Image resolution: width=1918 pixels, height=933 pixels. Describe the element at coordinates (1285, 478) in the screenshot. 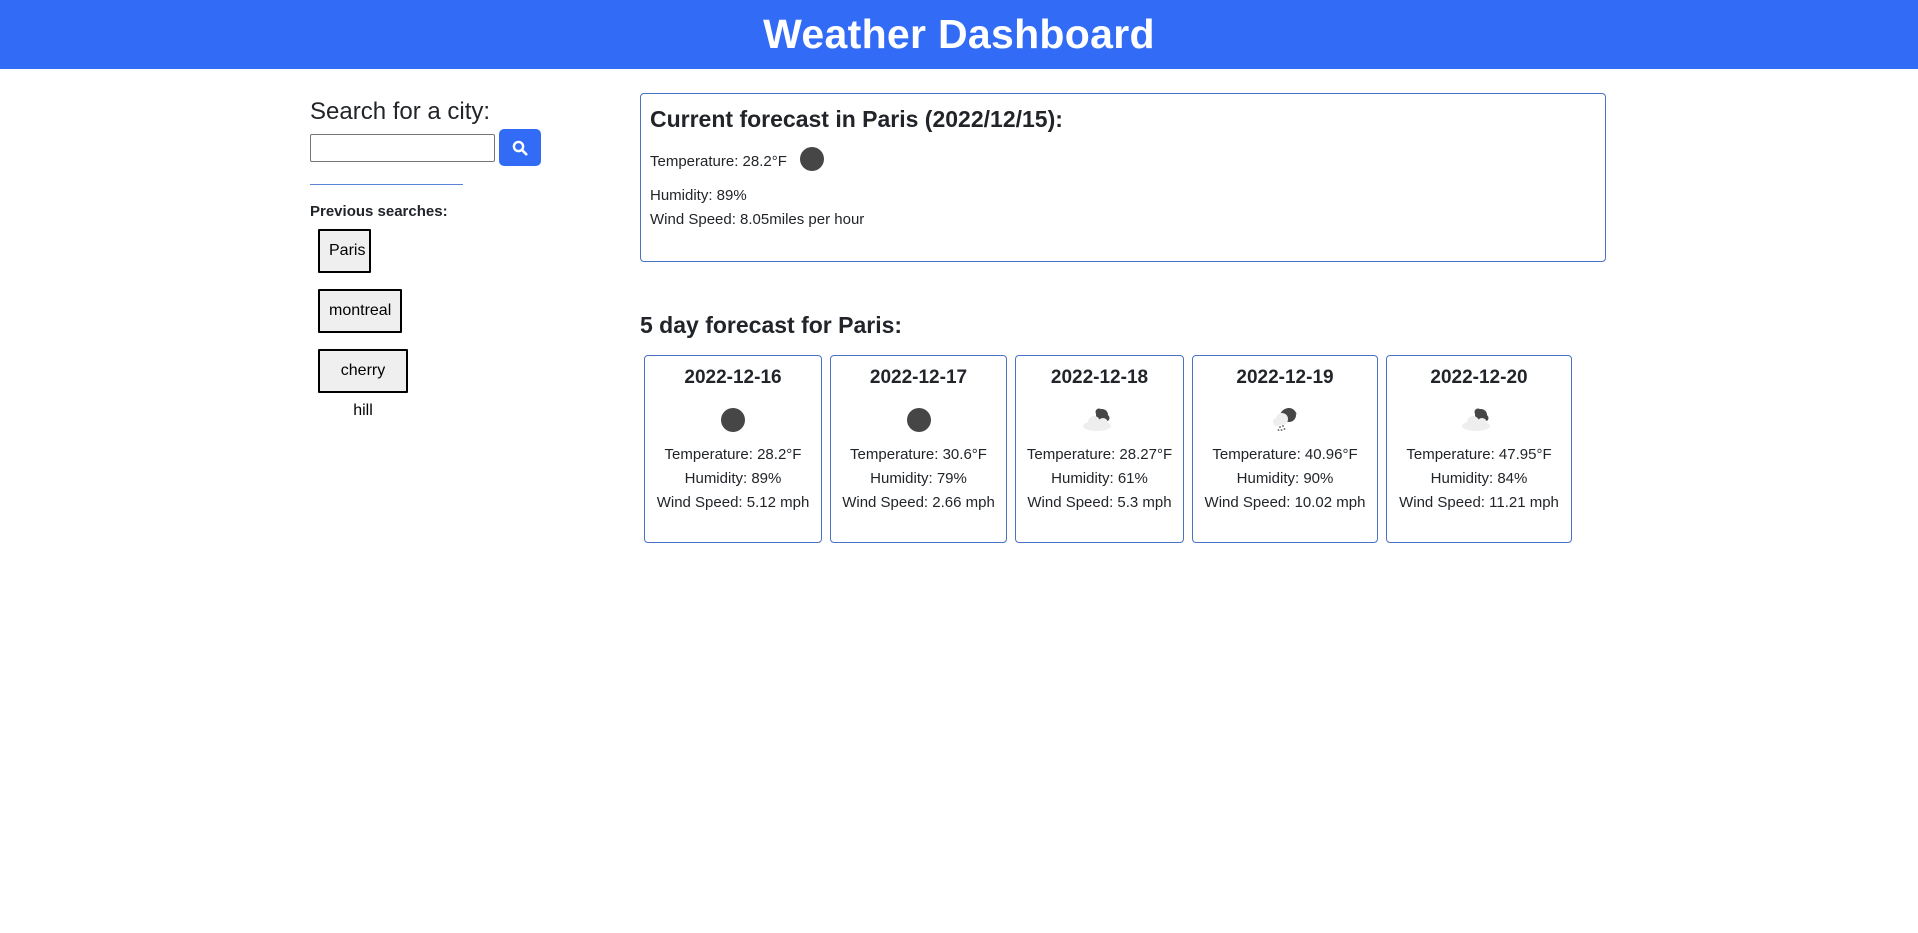

I see `forecast-humidity: Humidity: 90%` at that location.